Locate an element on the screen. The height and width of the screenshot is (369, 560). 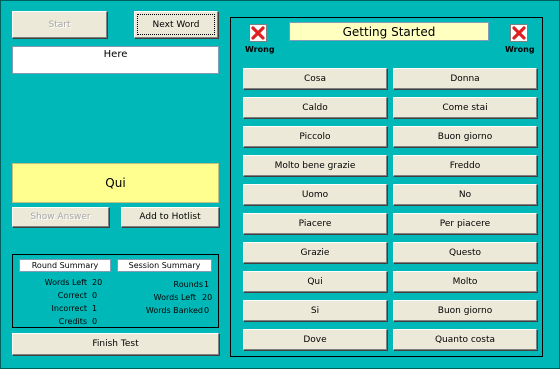
prompt-box: Here is located at coordinates (115, 60).